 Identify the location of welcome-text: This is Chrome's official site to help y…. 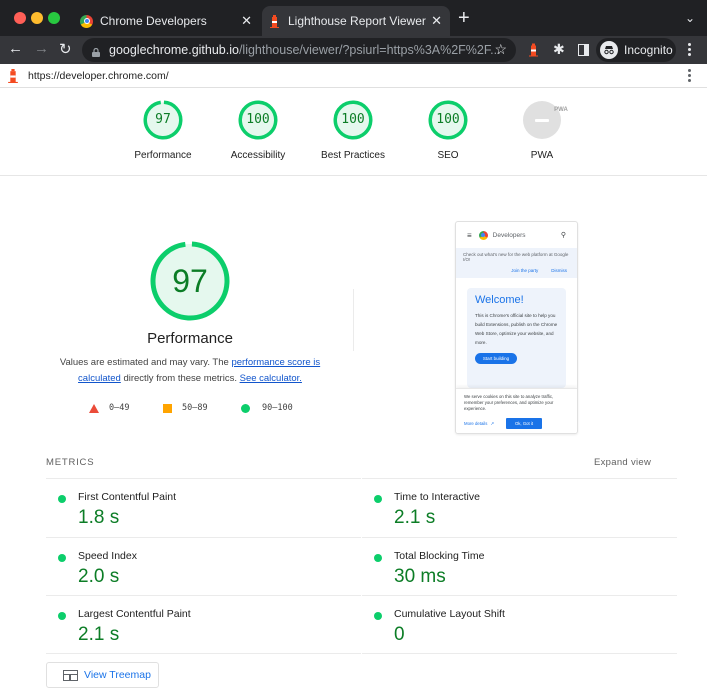
(516, 329).